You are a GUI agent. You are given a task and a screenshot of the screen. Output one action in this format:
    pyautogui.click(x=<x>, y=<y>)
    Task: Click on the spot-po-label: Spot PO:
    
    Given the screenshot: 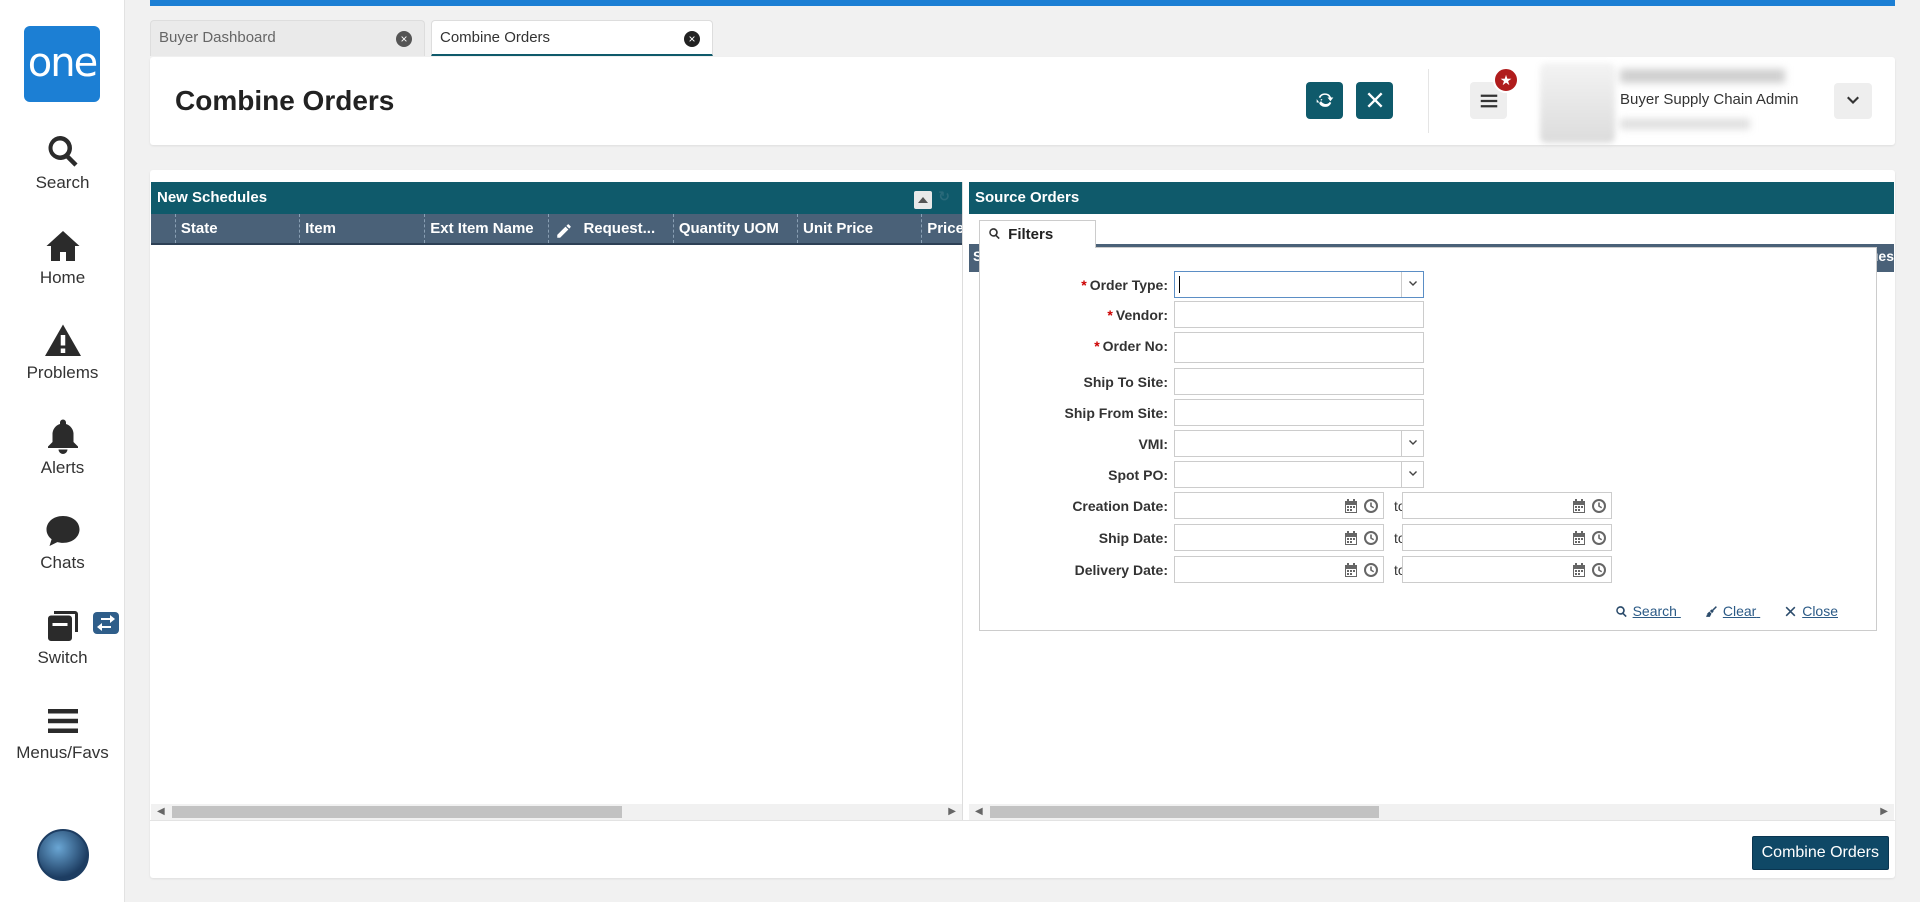 What is the action you would take?
    pyautogui.click(x=1138, y=475)
    